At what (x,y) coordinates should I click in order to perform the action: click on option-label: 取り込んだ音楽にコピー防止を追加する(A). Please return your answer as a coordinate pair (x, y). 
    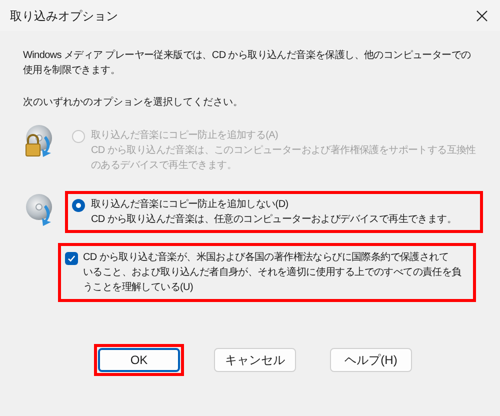
    Looking at the image, I should click on (185, 135).